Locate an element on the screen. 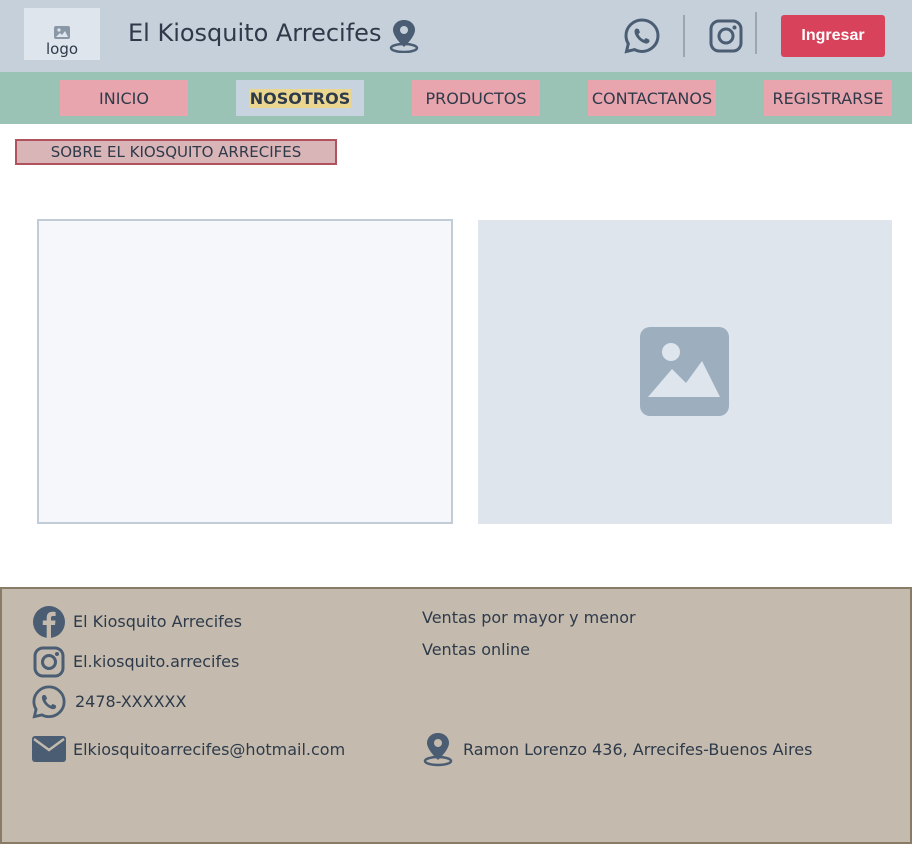 Image resolution: width=912 pixels, height=844 pixels. facebook-icon is located at coordinates (49, 622).